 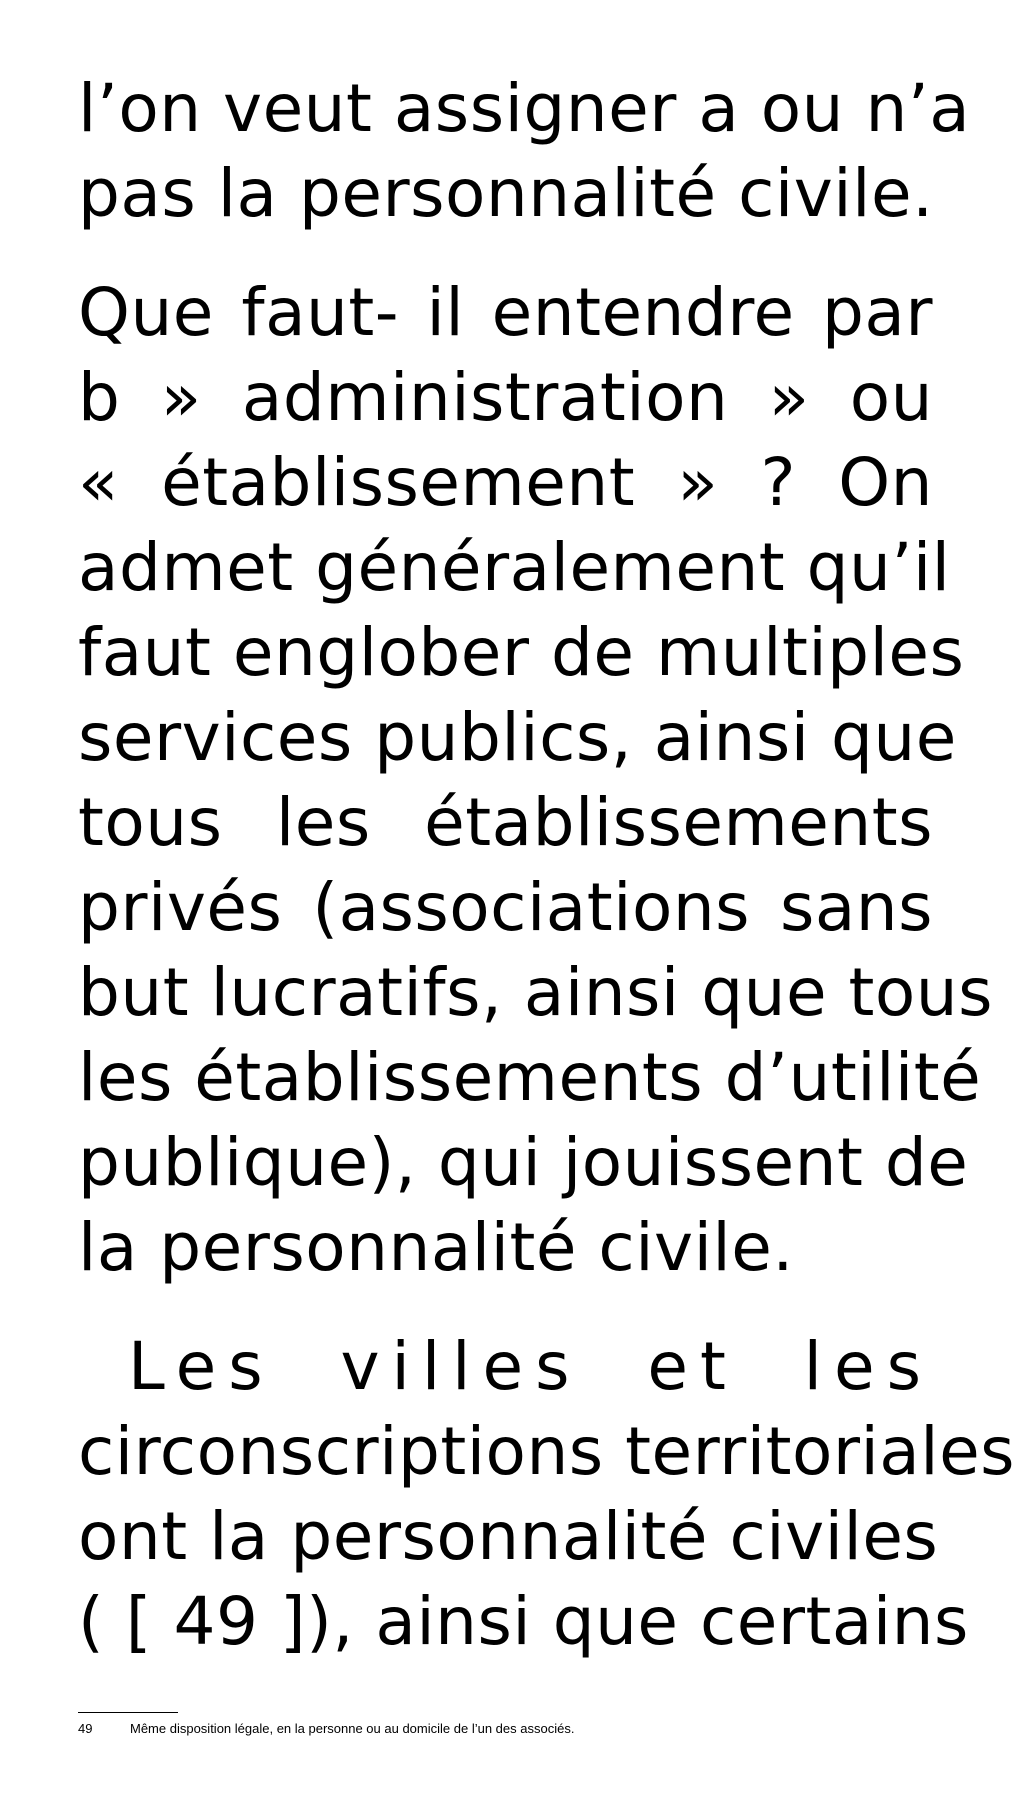 I want to click on text-line: la personnalité civile., so click(x=436, y=1247).